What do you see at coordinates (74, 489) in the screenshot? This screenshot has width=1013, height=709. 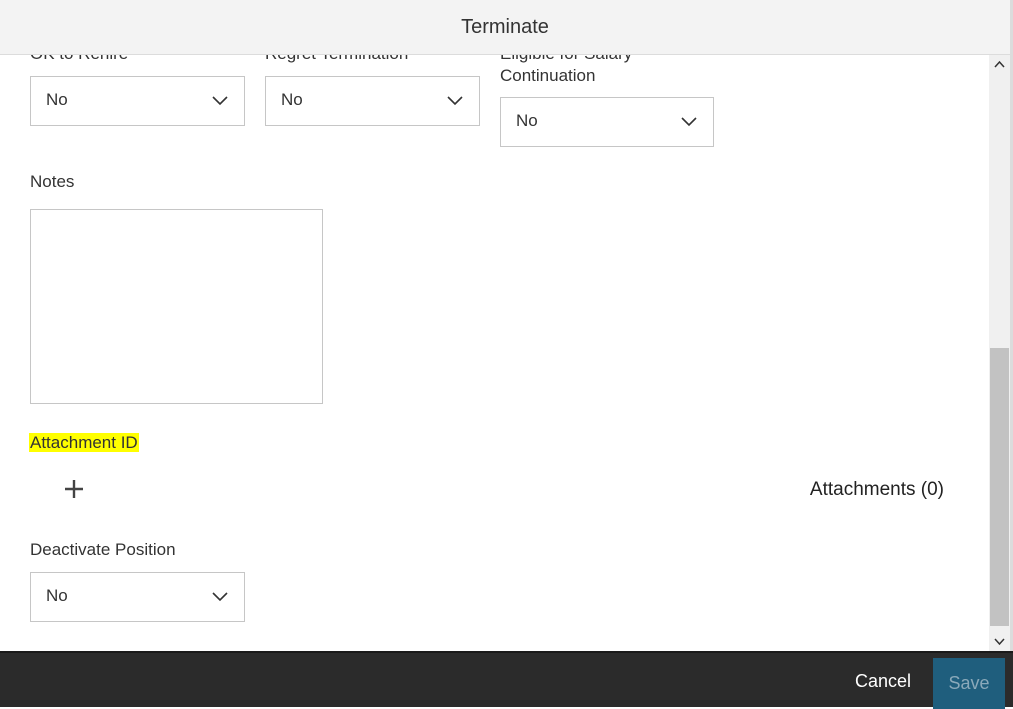 I see `plus-icon` at bounding box center [74, 489].